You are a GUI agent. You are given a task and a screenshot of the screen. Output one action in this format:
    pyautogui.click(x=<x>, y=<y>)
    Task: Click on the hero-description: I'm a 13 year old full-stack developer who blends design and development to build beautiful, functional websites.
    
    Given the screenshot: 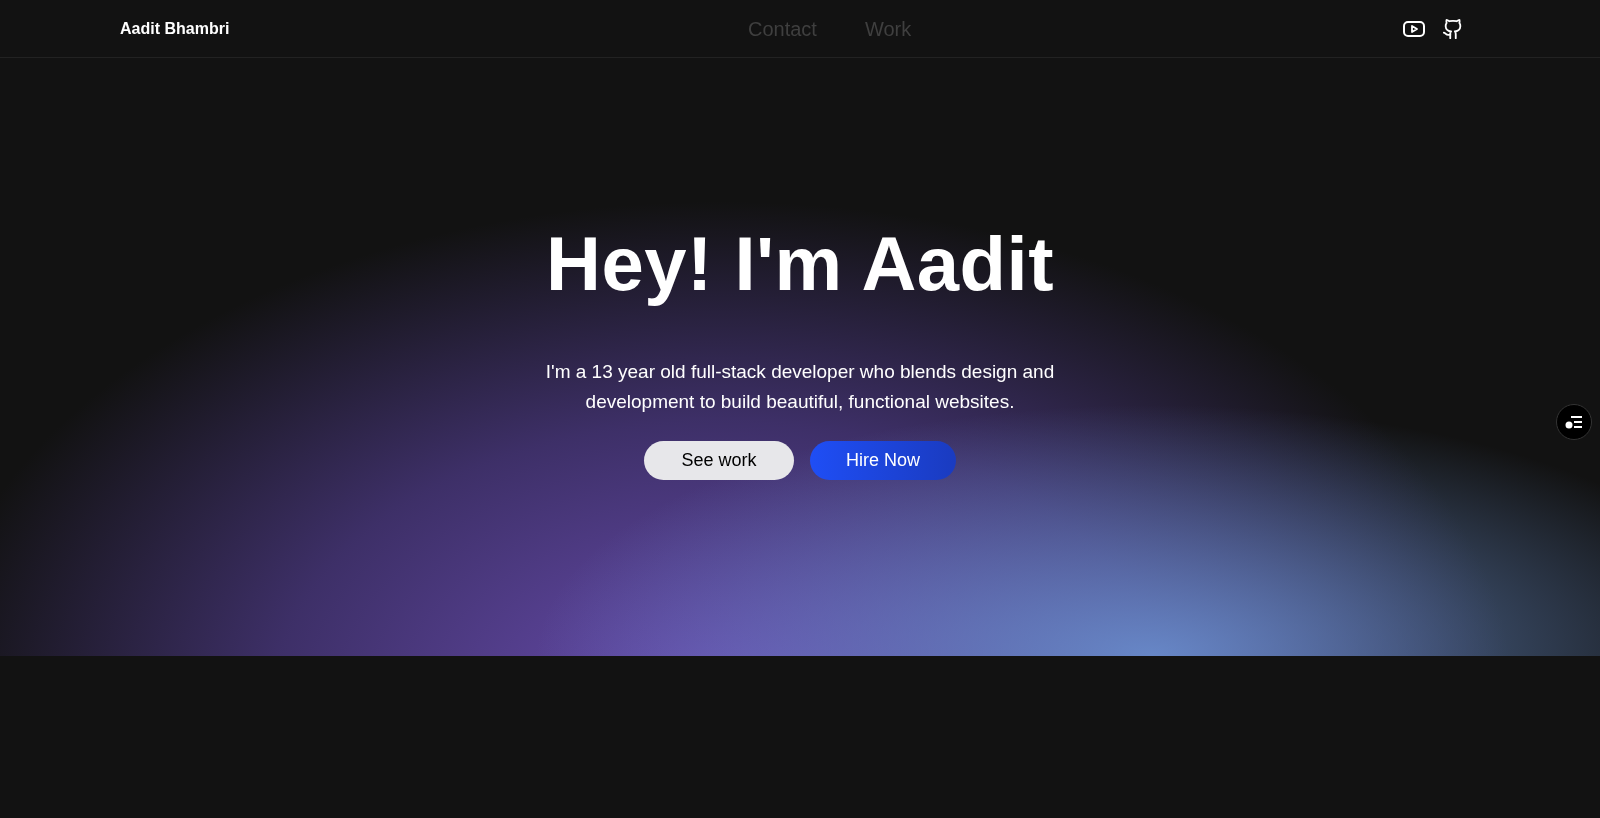 What is the action you would take?
    pyautogui.click(x=800, y=387)
    